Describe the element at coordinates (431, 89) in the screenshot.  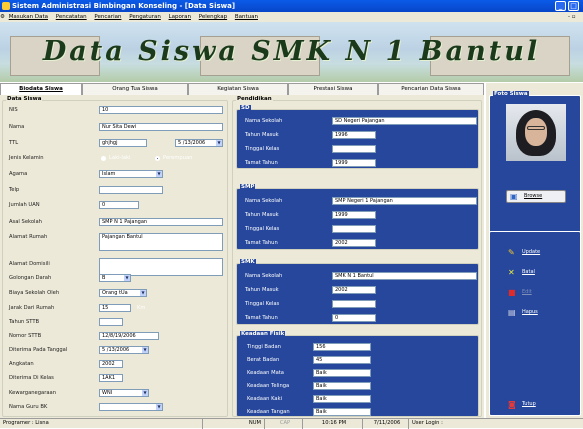
I see `tab-pencarian-data-siswa: Pencarian Data Siswa` at that location.